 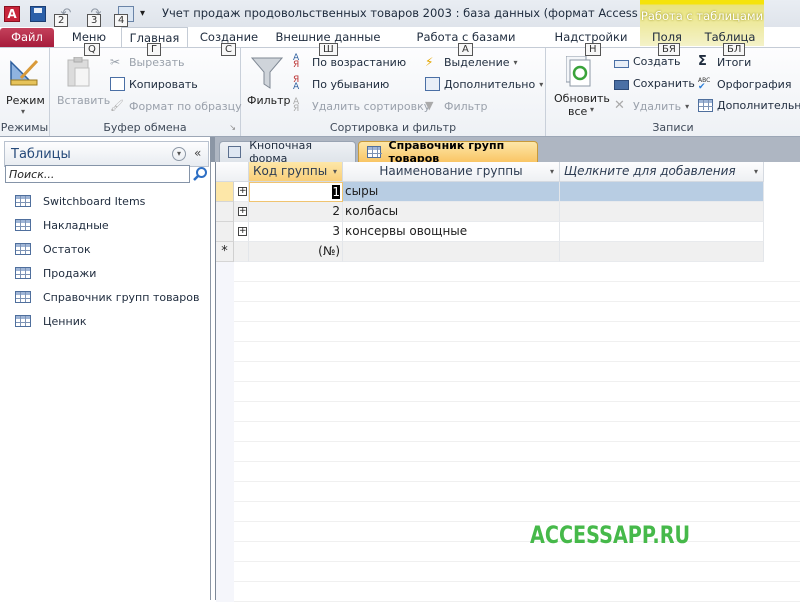 What do you see at coordinates (662, 172) in the screenshot?
I see `column-header-add: Щелкните для добавления ▾` at bounding box center [662, 172].